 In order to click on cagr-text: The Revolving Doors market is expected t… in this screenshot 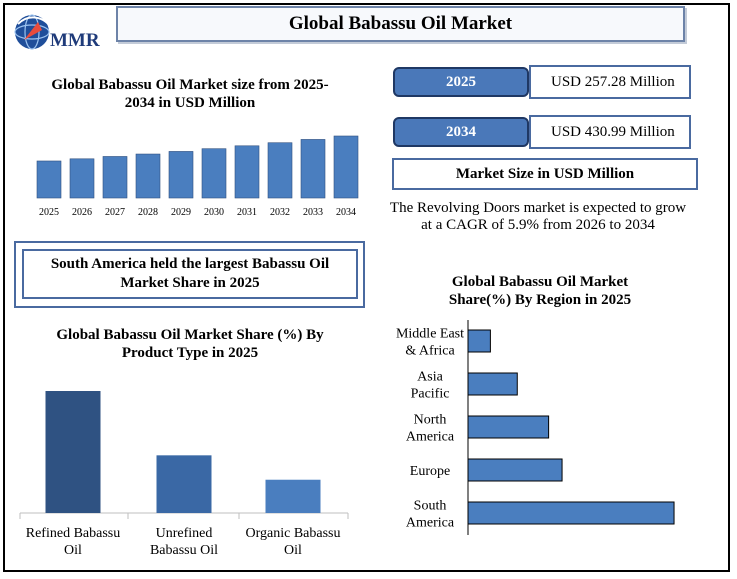, I will do `click(538, 217)`.